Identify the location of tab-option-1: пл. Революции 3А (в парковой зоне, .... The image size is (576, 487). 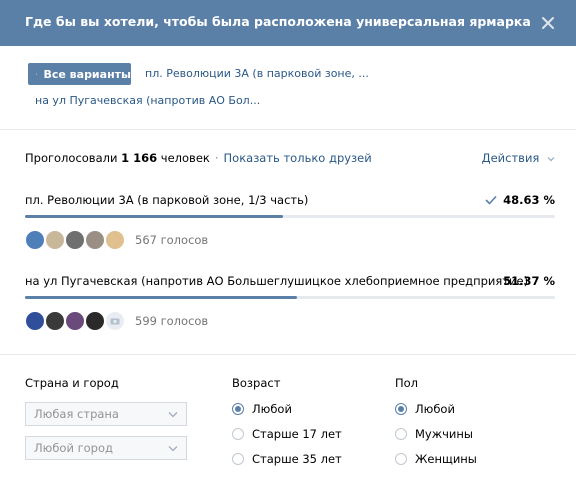
(257, 73).